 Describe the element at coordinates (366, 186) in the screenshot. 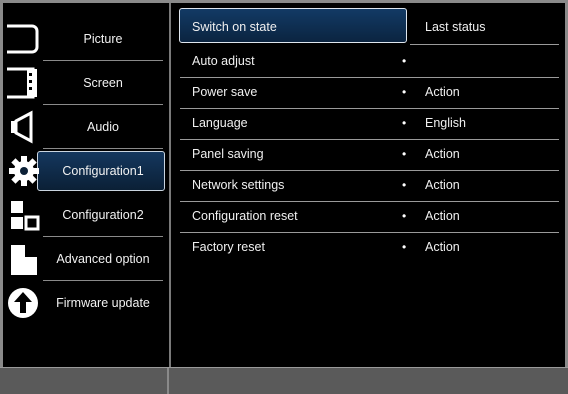

I see `menu-row-network-settings: Network settings • Action` at that location.